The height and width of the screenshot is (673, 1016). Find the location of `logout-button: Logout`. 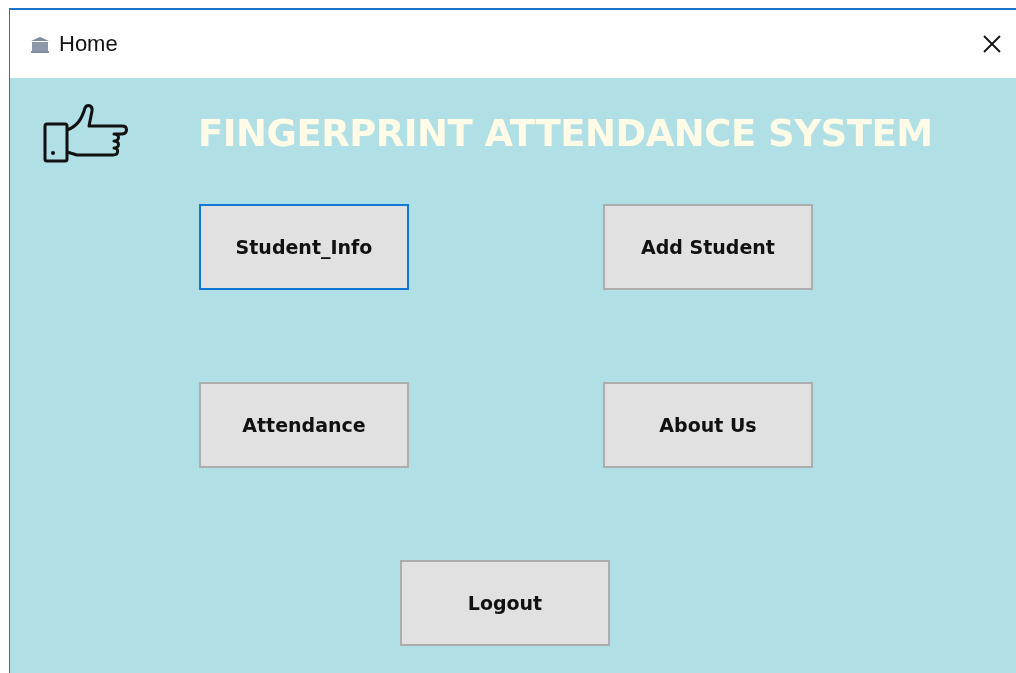

logout-button: Logout is located at coordinates (505, 603).